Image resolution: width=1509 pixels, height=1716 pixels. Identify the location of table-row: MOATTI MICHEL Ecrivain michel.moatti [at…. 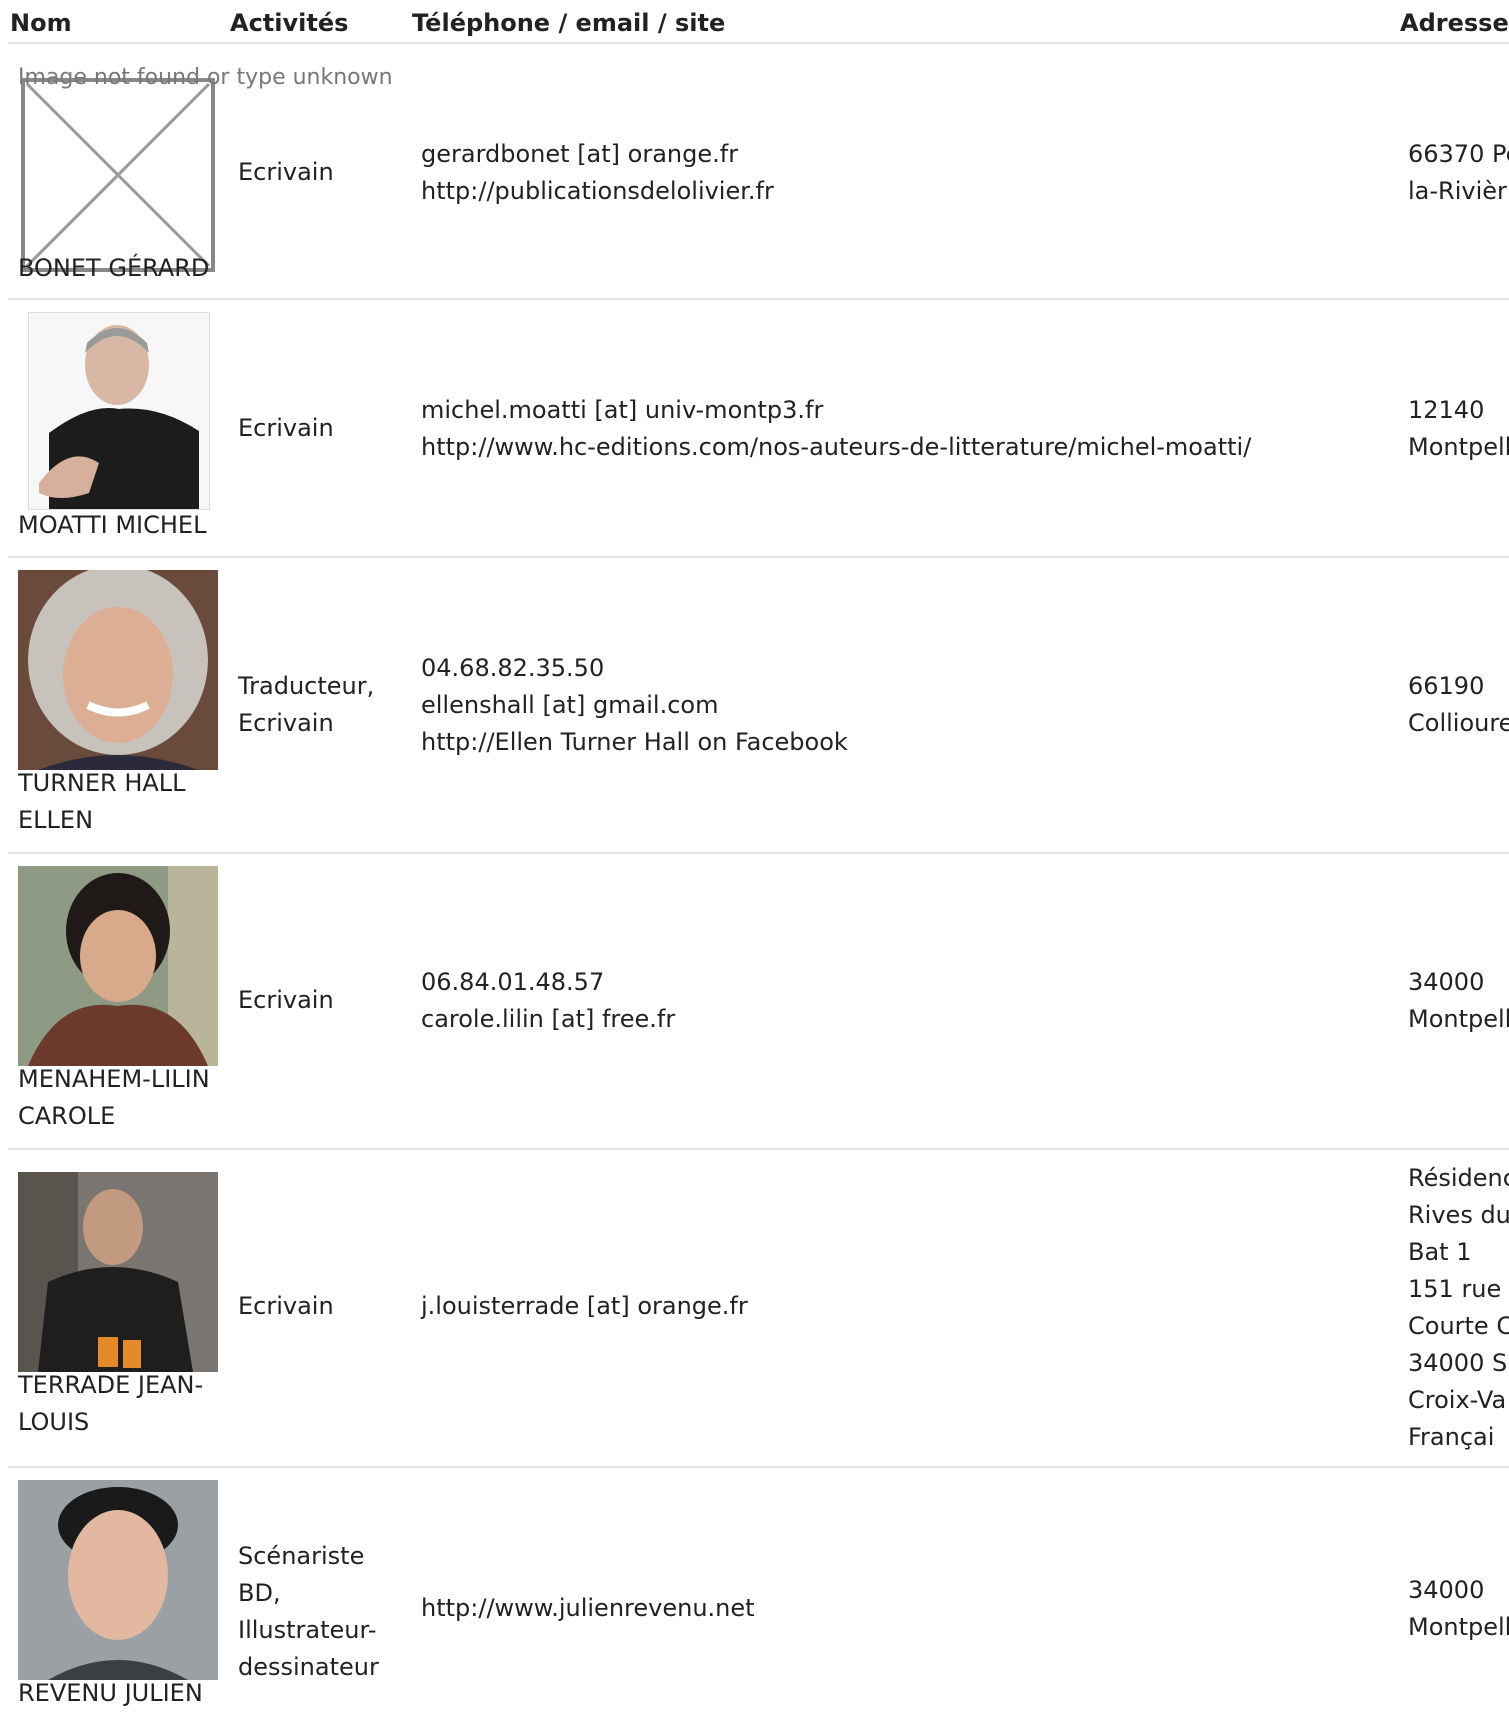
(758, 429).